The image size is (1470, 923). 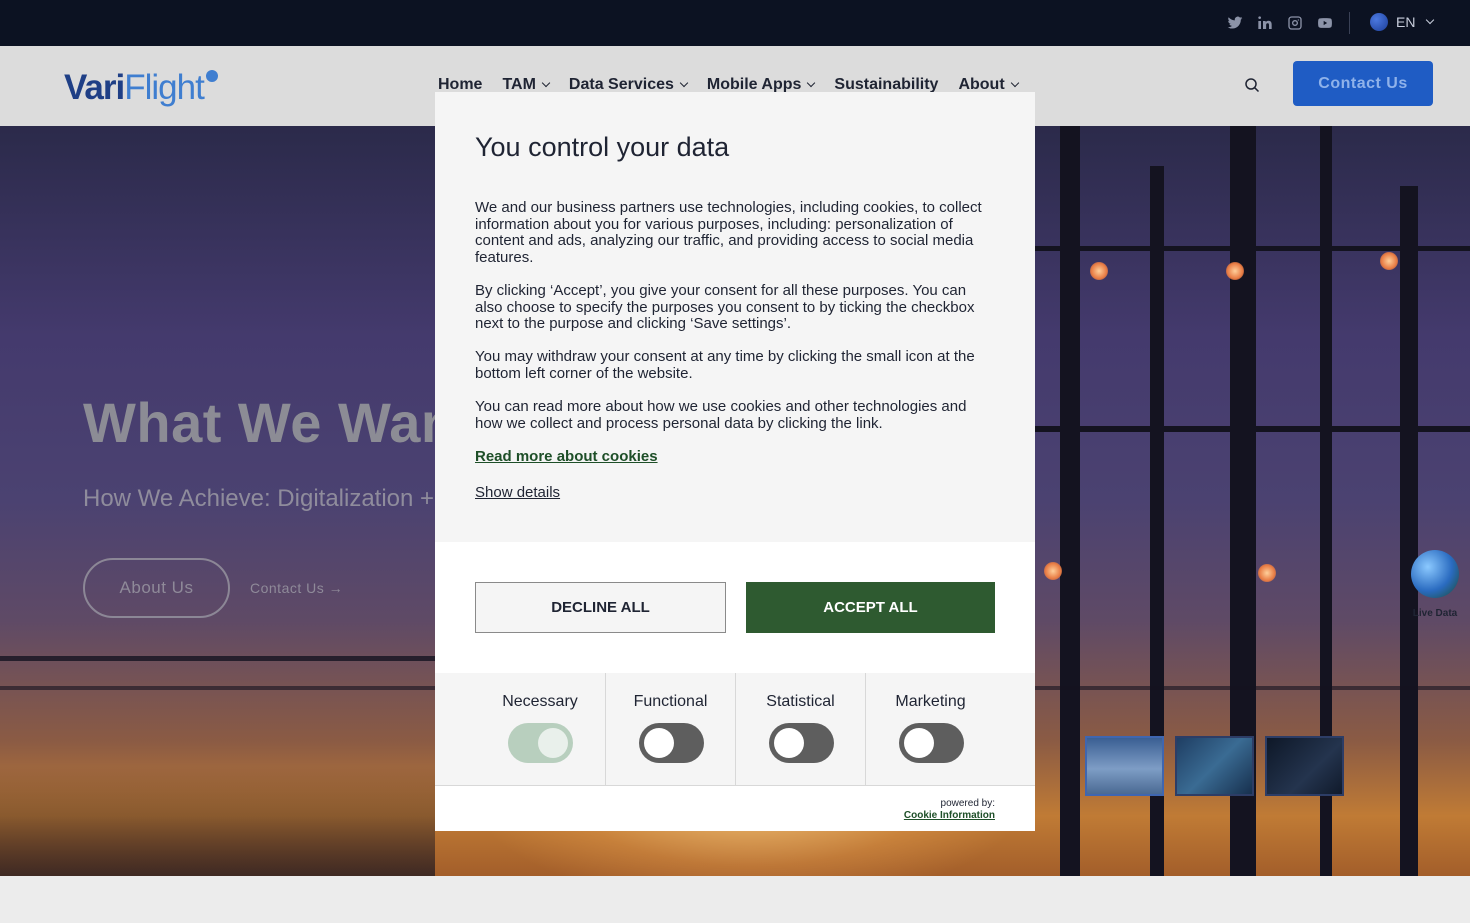 I want to click on live-data-widget: Live Data, so click(x=1435, y=584).